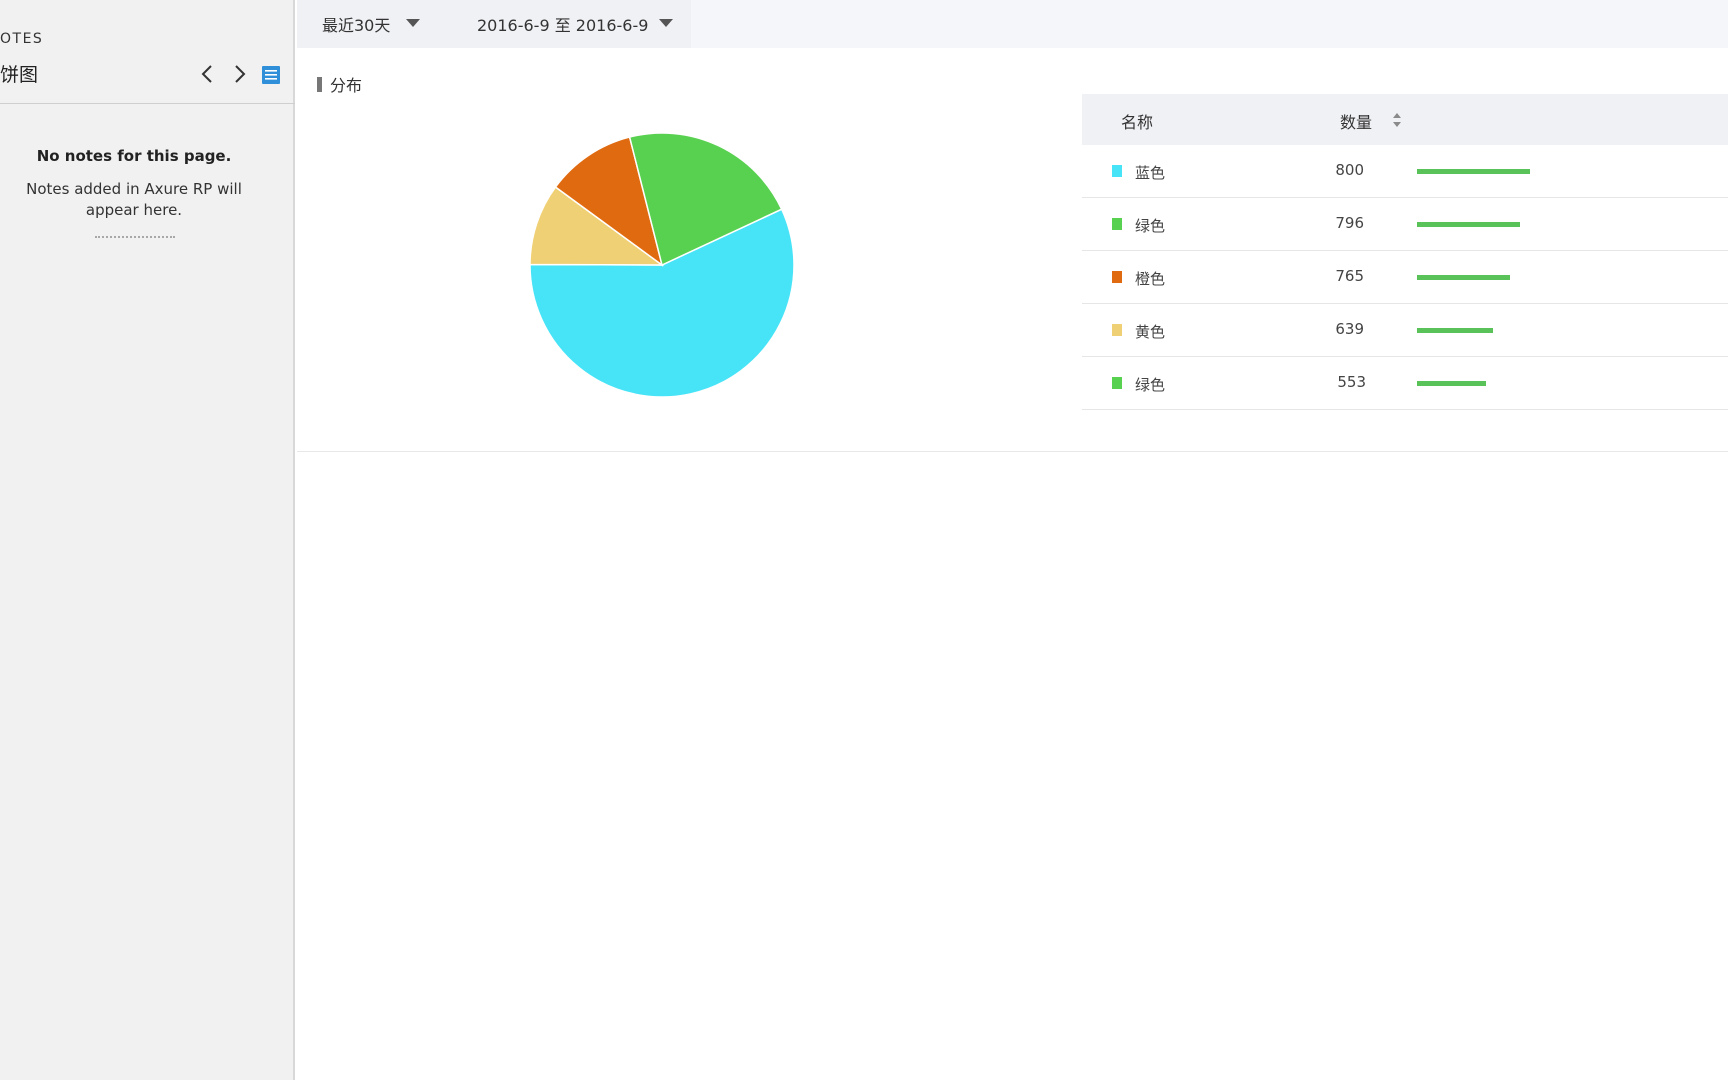 This screenshot has width=1728, height=1080. What do you see at coordinates (346, 85) in the screenshot?
I see `section-title-text: 分布` at bounding box center [346, 85].